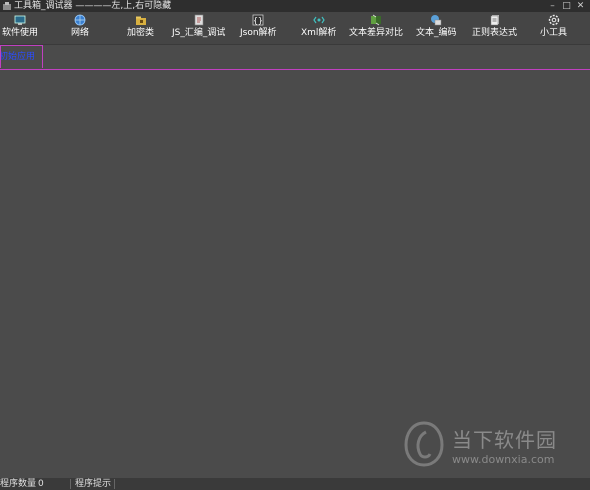  Describe the element at coordinates (504, 440) in the screenshot. I see `watermark-name: 当下软件园` at that location.